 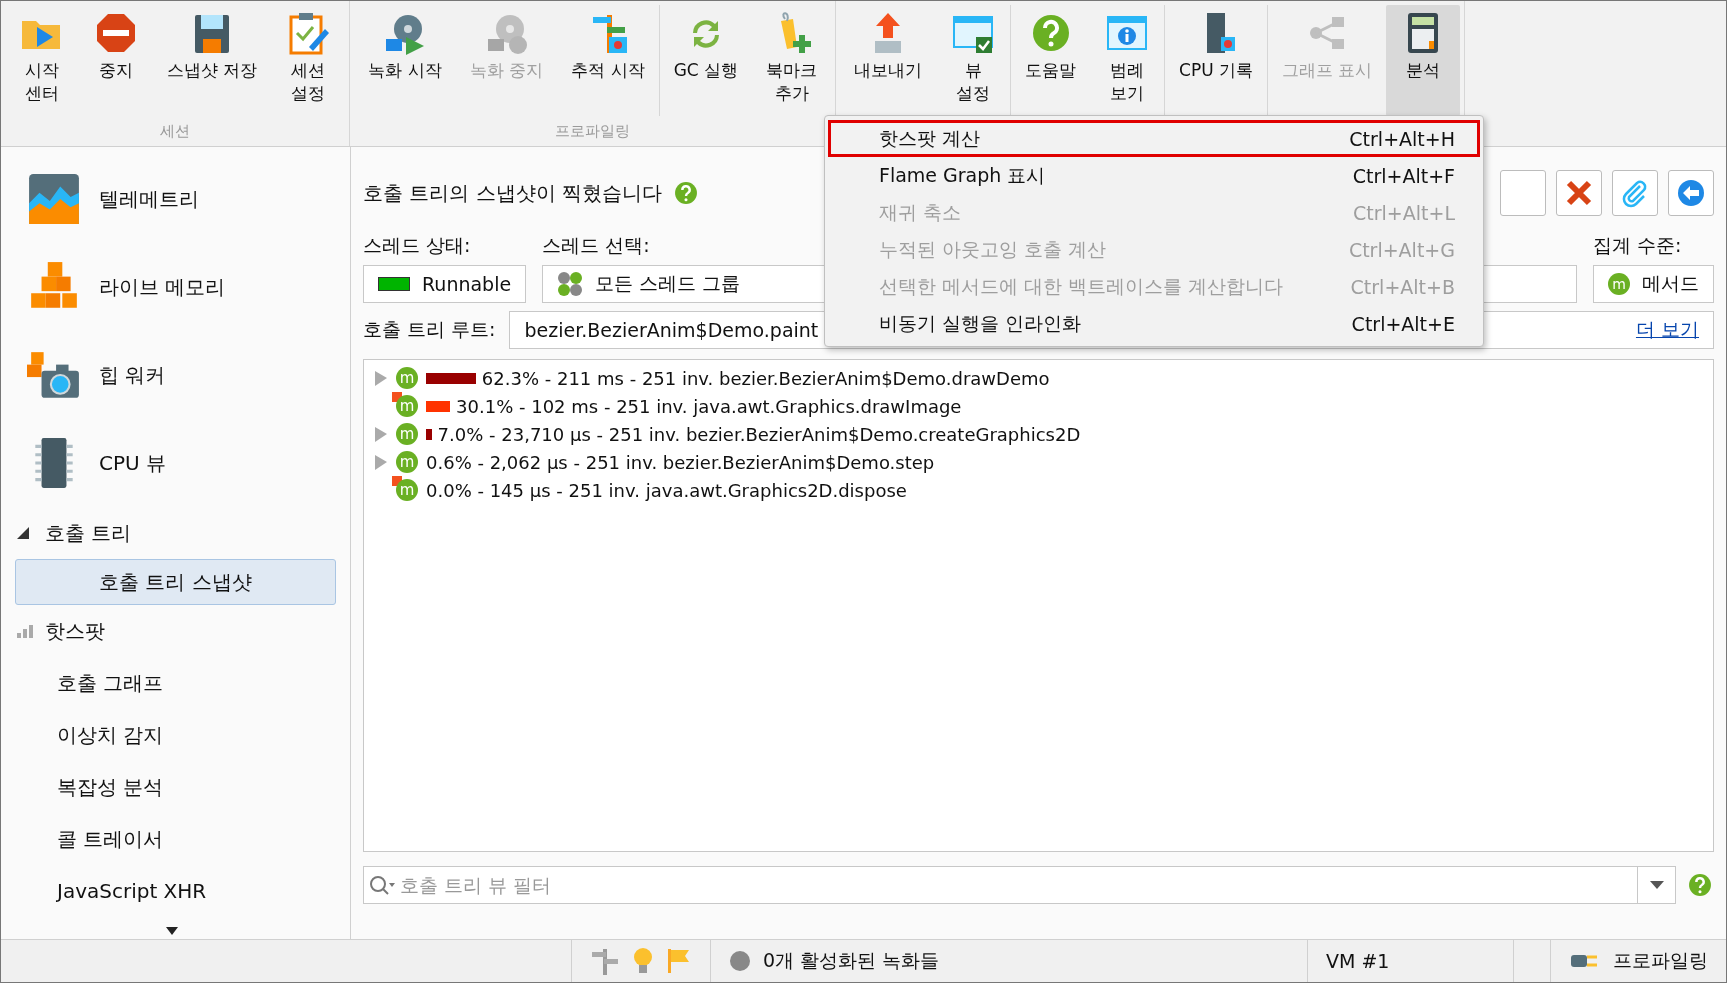 I want to click on group-label: 프로파일링, so click(x=593, y=131).